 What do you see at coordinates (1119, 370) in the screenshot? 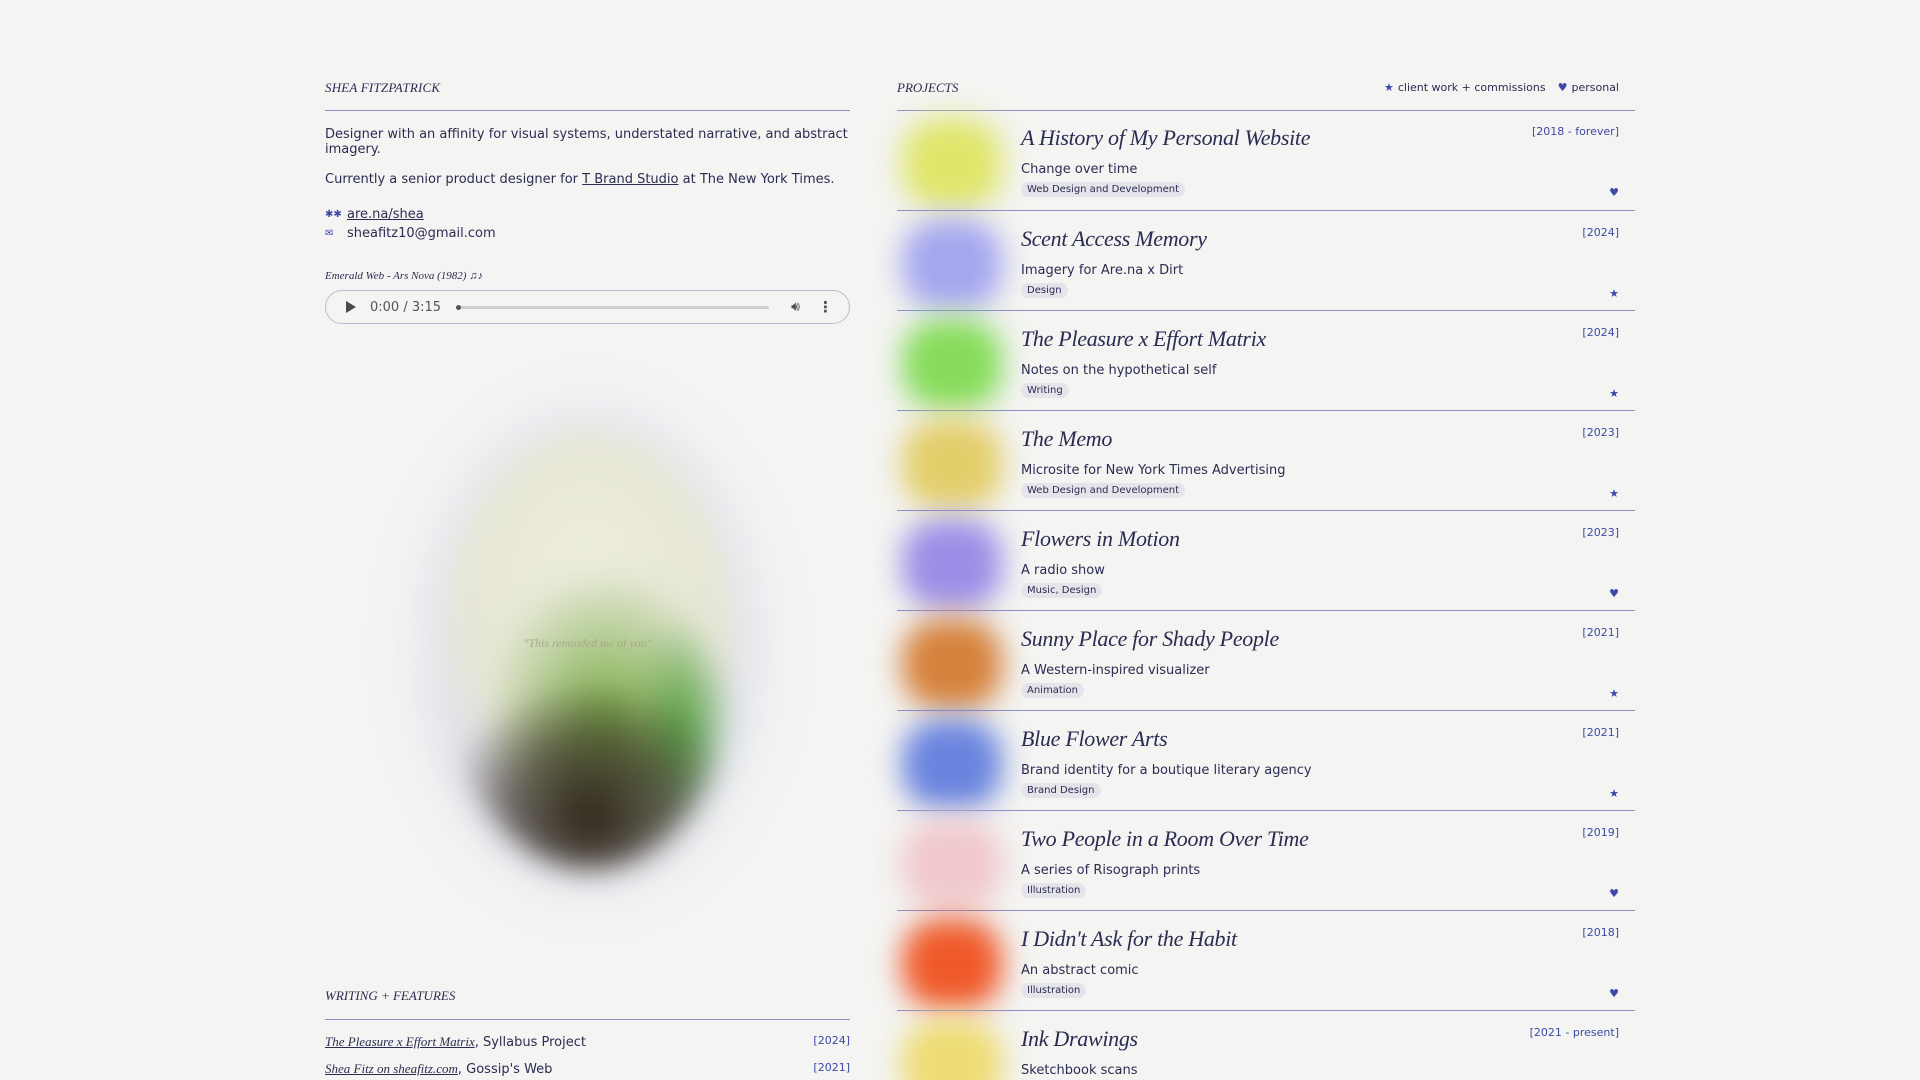
I see `project-subtitle: Notes on the hypothetical self` at bounding box center [1119, 370].